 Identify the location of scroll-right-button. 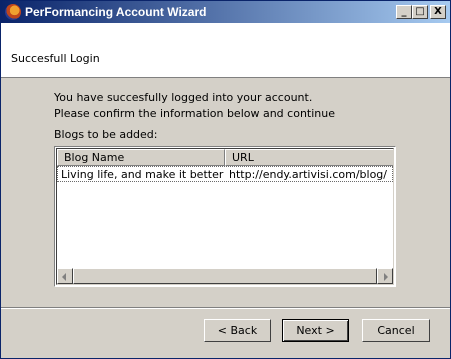
(385, 276).